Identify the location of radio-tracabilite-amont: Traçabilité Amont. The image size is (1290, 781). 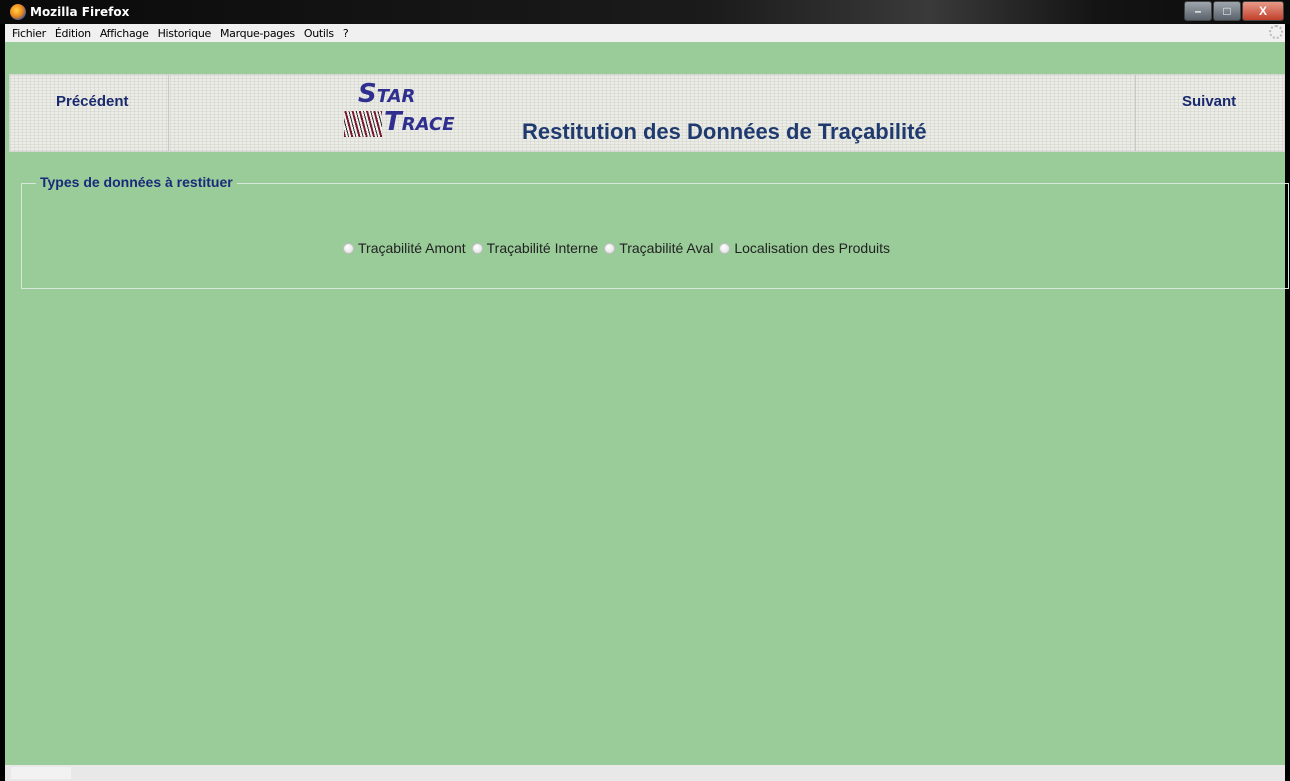
(404, 248).